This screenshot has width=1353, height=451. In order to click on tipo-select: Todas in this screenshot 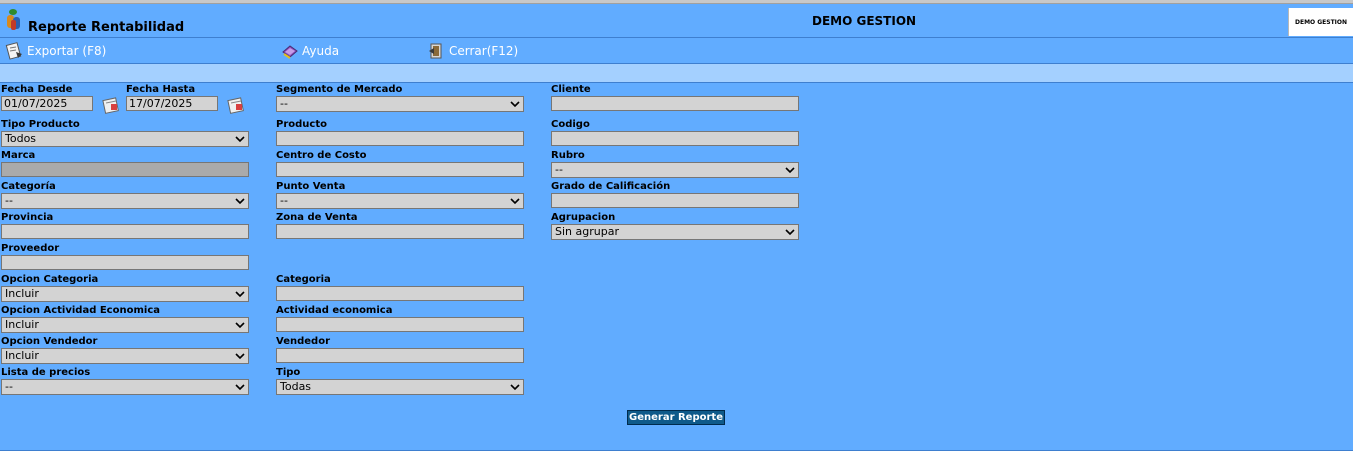, I will do `click(400, 387)`.